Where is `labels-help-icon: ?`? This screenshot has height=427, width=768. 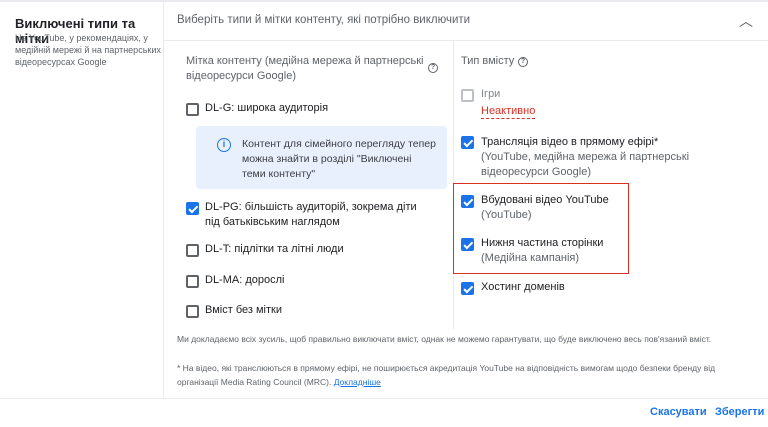 labels-help-icon: ? is located at coordinates (433, 68).